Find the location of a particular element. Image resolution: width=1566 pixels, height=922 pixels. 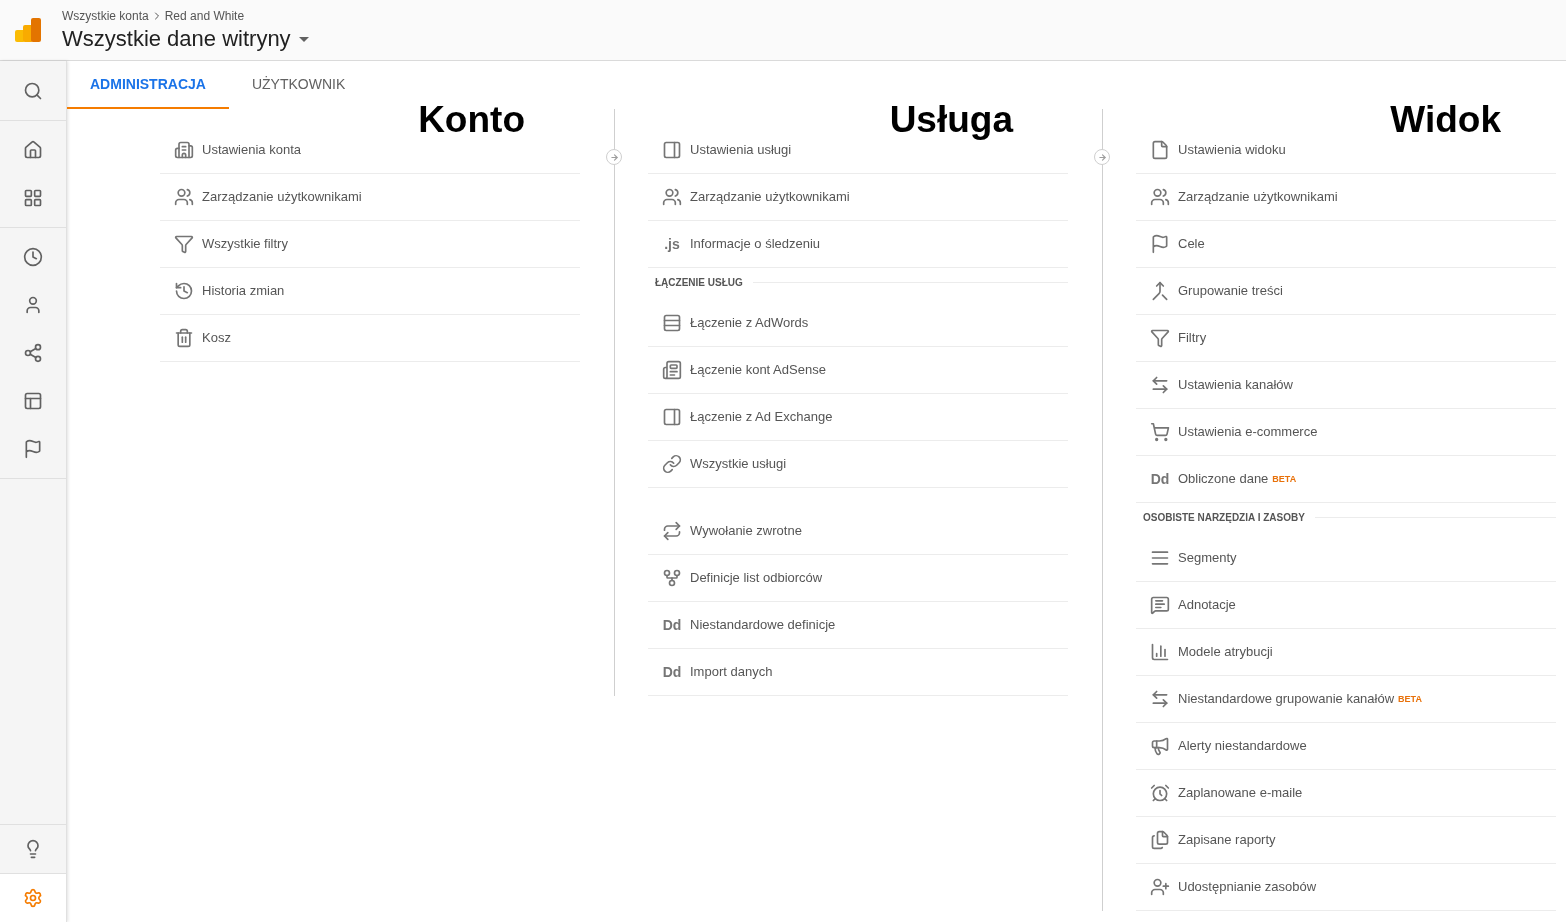

comment-icon is located at coordinates (1160, 605).